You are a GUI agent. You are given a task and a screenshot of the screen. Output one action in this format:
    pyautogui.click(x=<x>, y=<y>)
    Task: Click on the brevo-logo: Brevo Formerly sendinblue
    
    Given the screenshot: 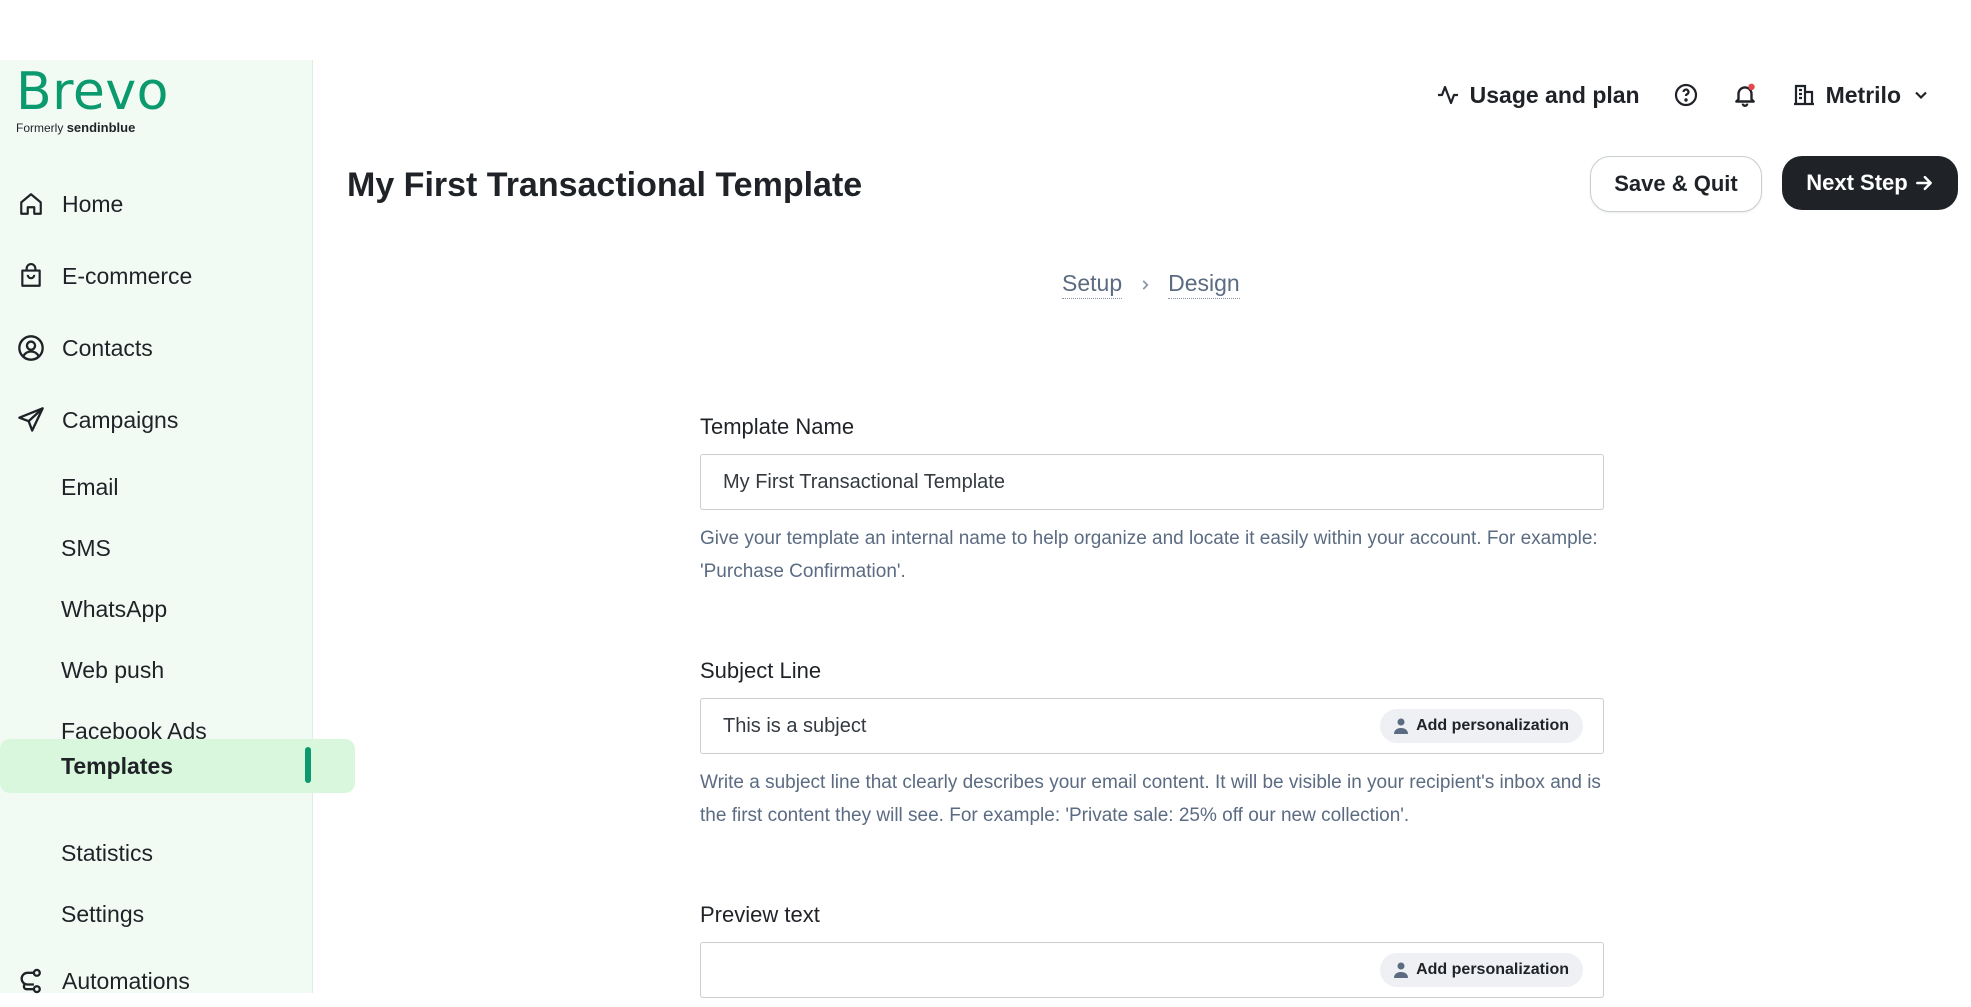 What is the action you would take?
    pyautogui.click(x=92, y=100)
    